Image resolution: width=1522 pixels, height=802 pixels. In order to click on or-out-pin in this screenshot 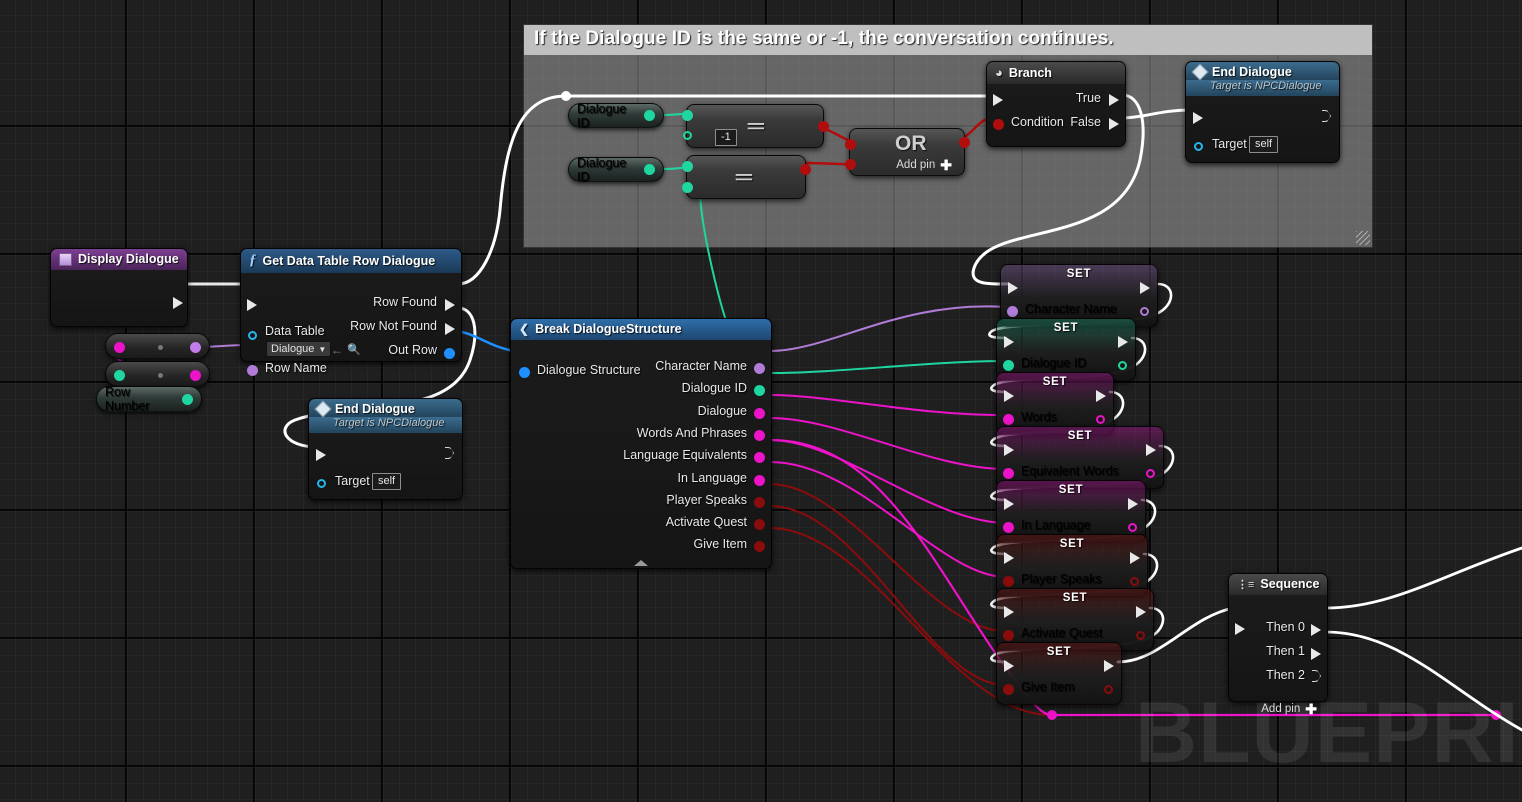, I will do `click(964, 142)`.